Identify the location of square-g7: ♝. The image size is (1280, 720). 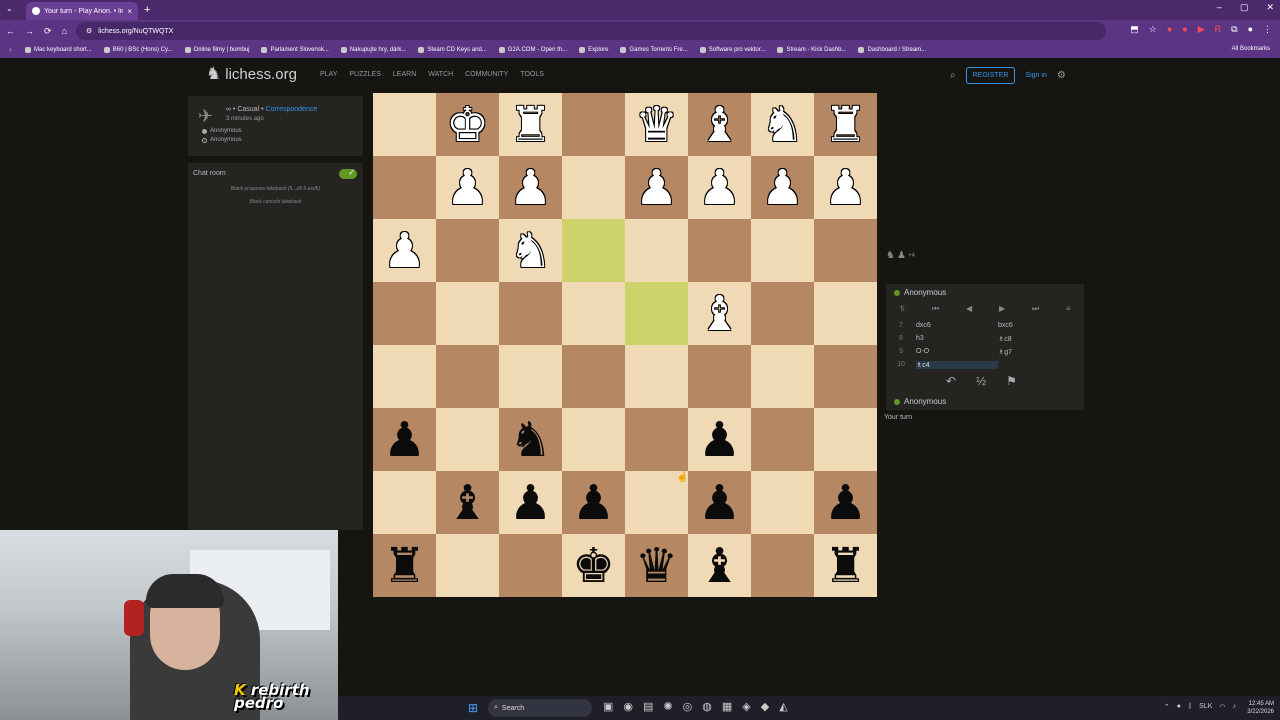
(467, 502).